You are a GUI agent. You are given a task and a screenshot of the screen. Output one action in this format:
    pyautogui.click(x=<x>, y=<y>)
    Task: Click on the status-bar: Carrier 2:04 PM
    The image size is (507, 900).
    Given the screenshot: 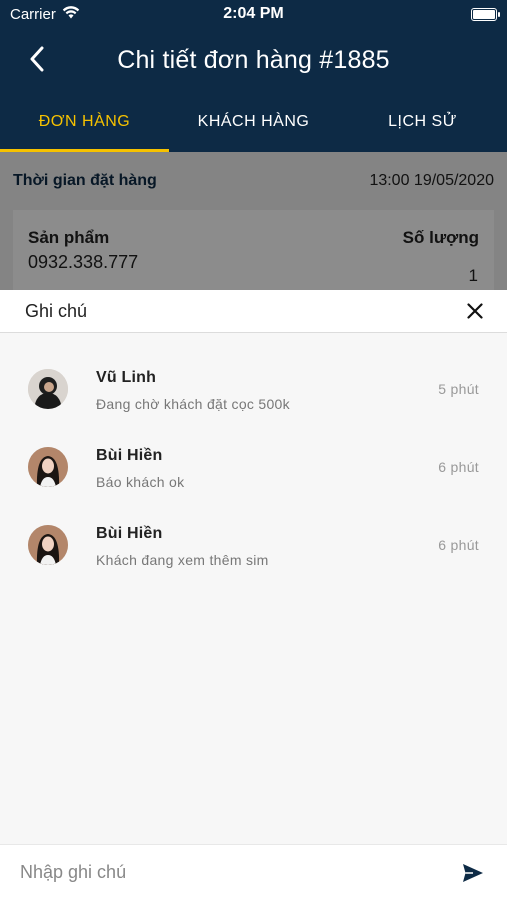 What is the action you would take?
    pyautogui.click(x=253, y=14)
    